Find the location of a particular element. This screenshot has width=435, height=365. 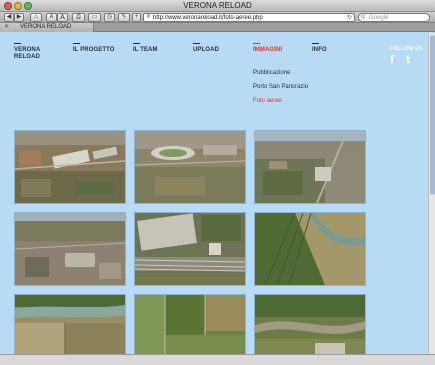

search-field: ⚲ Google is located at coordinates (394, 17).